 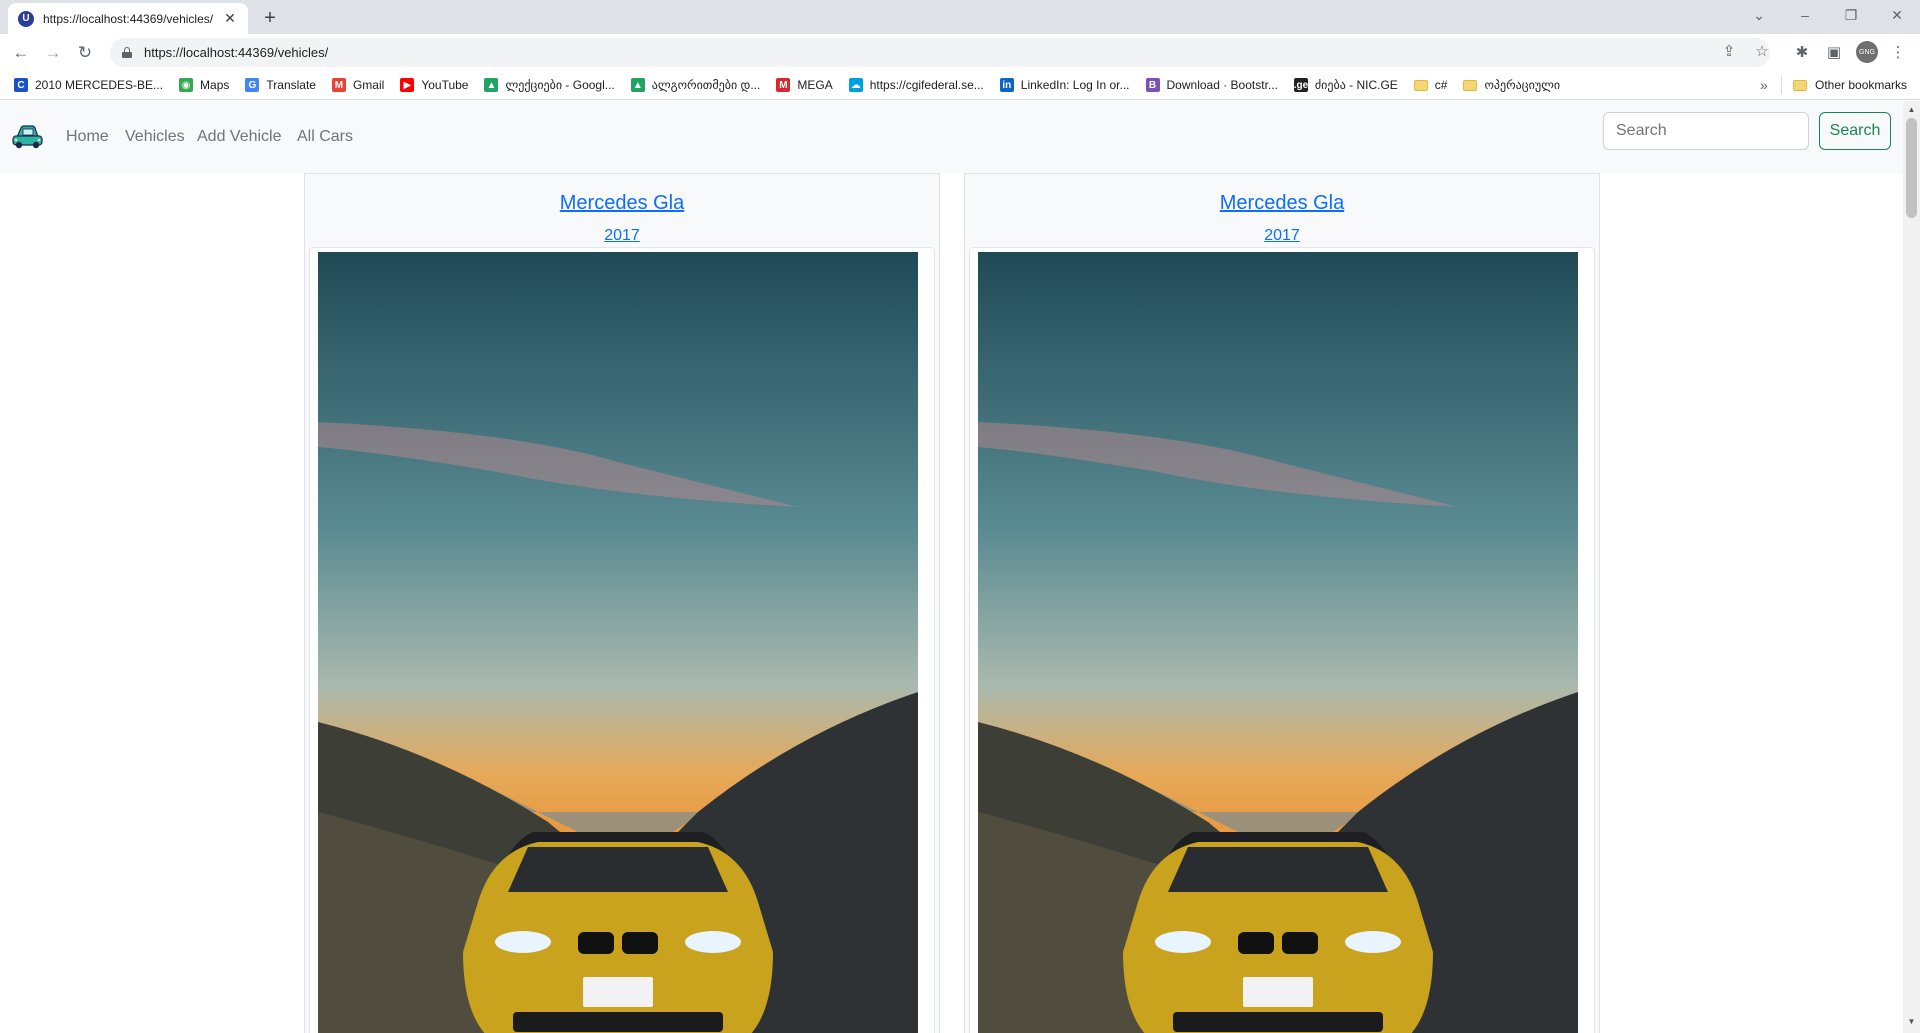 I want to click on bookmark-item: M Gmail, so click(x=358, y=85).